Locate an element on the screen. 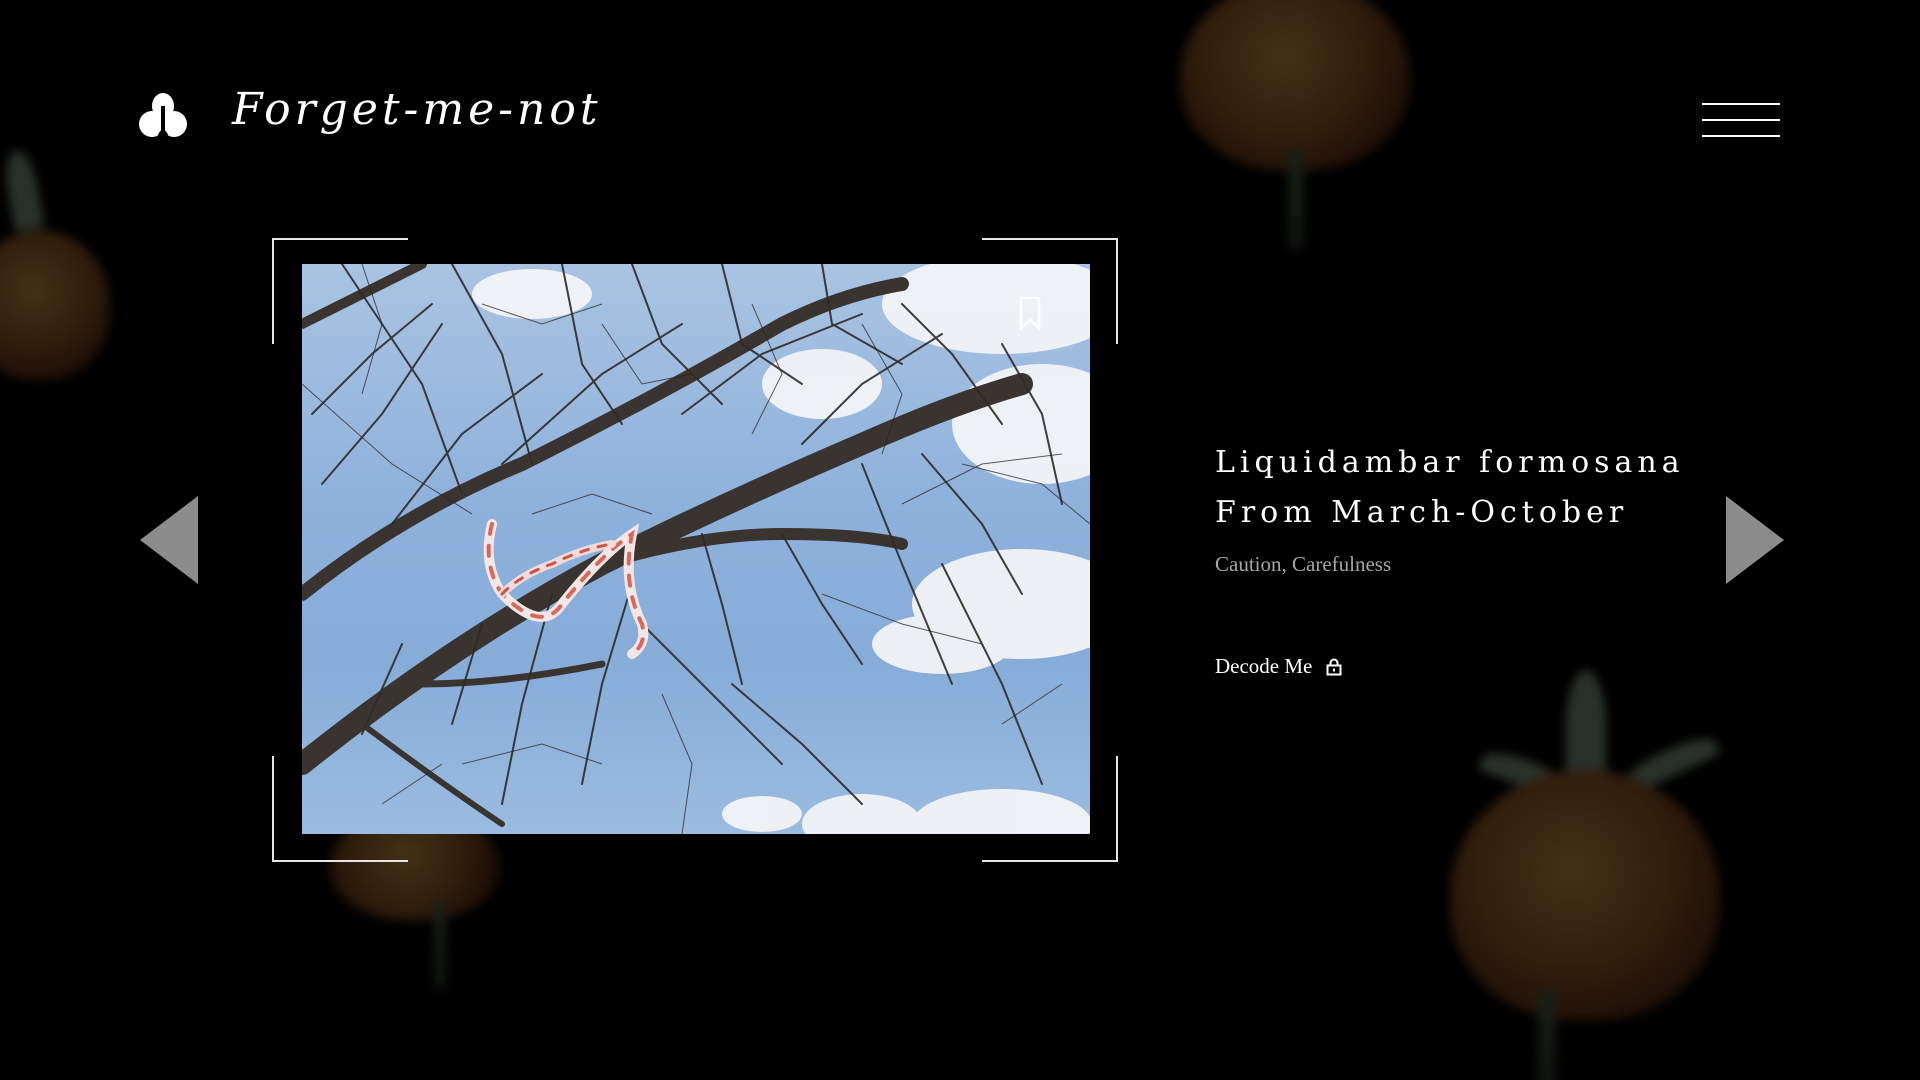 The image size is (1920, 1080). triangle-left-icon is located at coordinates (169, 540).